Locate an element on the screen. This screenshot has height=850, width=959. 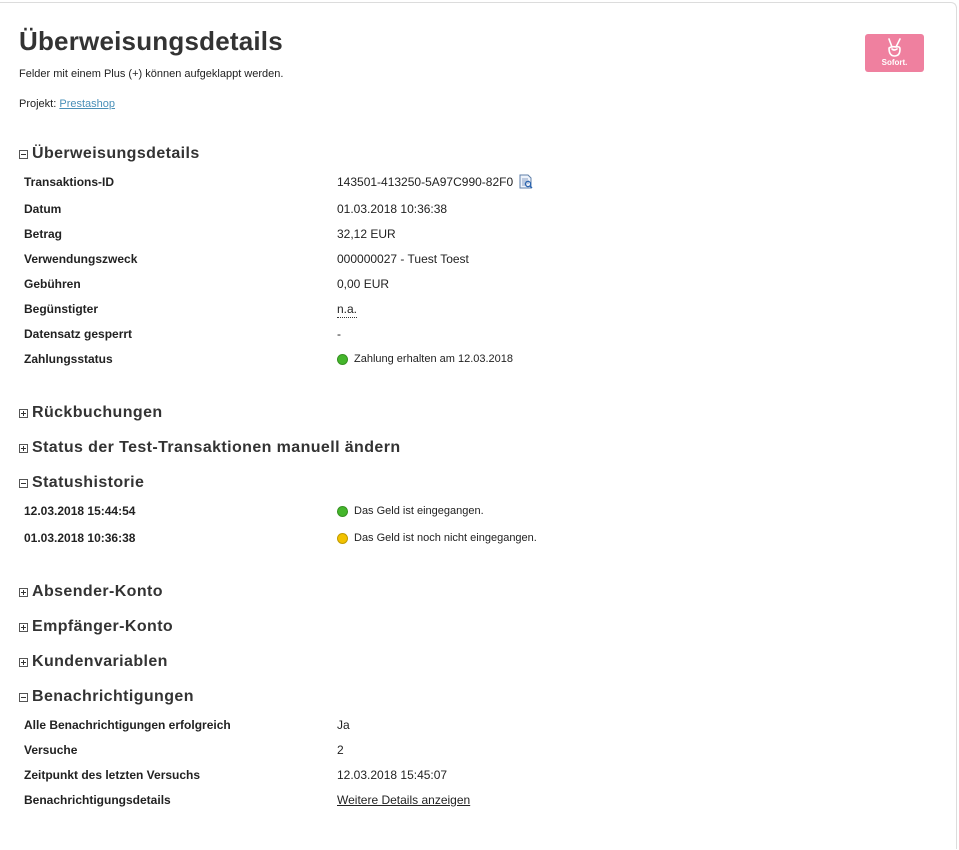
logo-text: Sofort. is located at coordinates (894, 62).